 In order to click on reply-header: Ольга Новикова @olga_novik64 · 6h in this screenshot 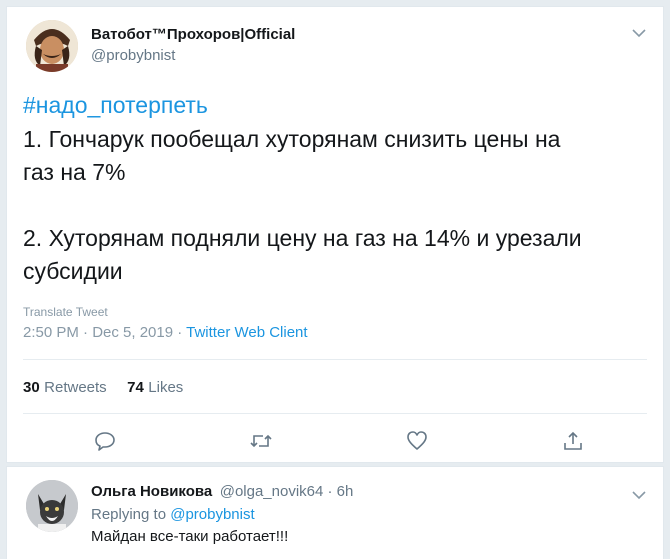, I will do `click(222, 492)`.